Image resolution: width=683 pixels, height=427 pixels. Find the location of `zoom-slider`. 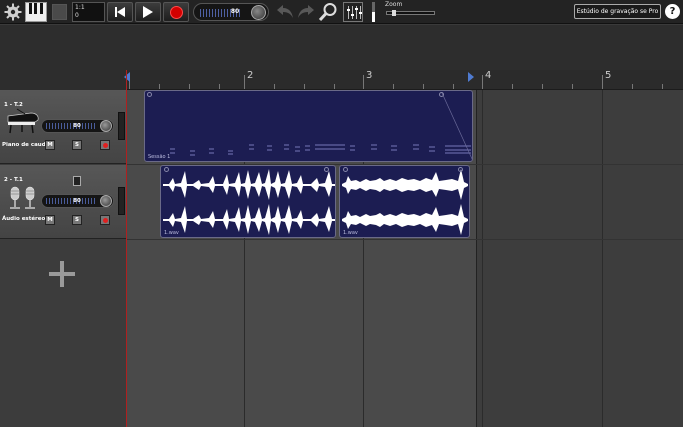

zoom-slider is located at coordinates (410, 13).